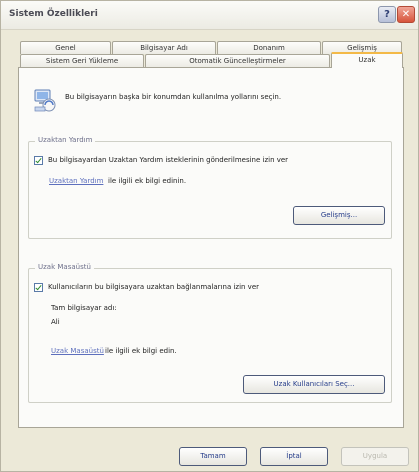 The height and width of the screenshot is (472, 419). What do you see at coordinates (82, 60) in the screenshot?
I see `tab-system-restore: Sistem Geri Yükleme` at bounding box center [82, 60].